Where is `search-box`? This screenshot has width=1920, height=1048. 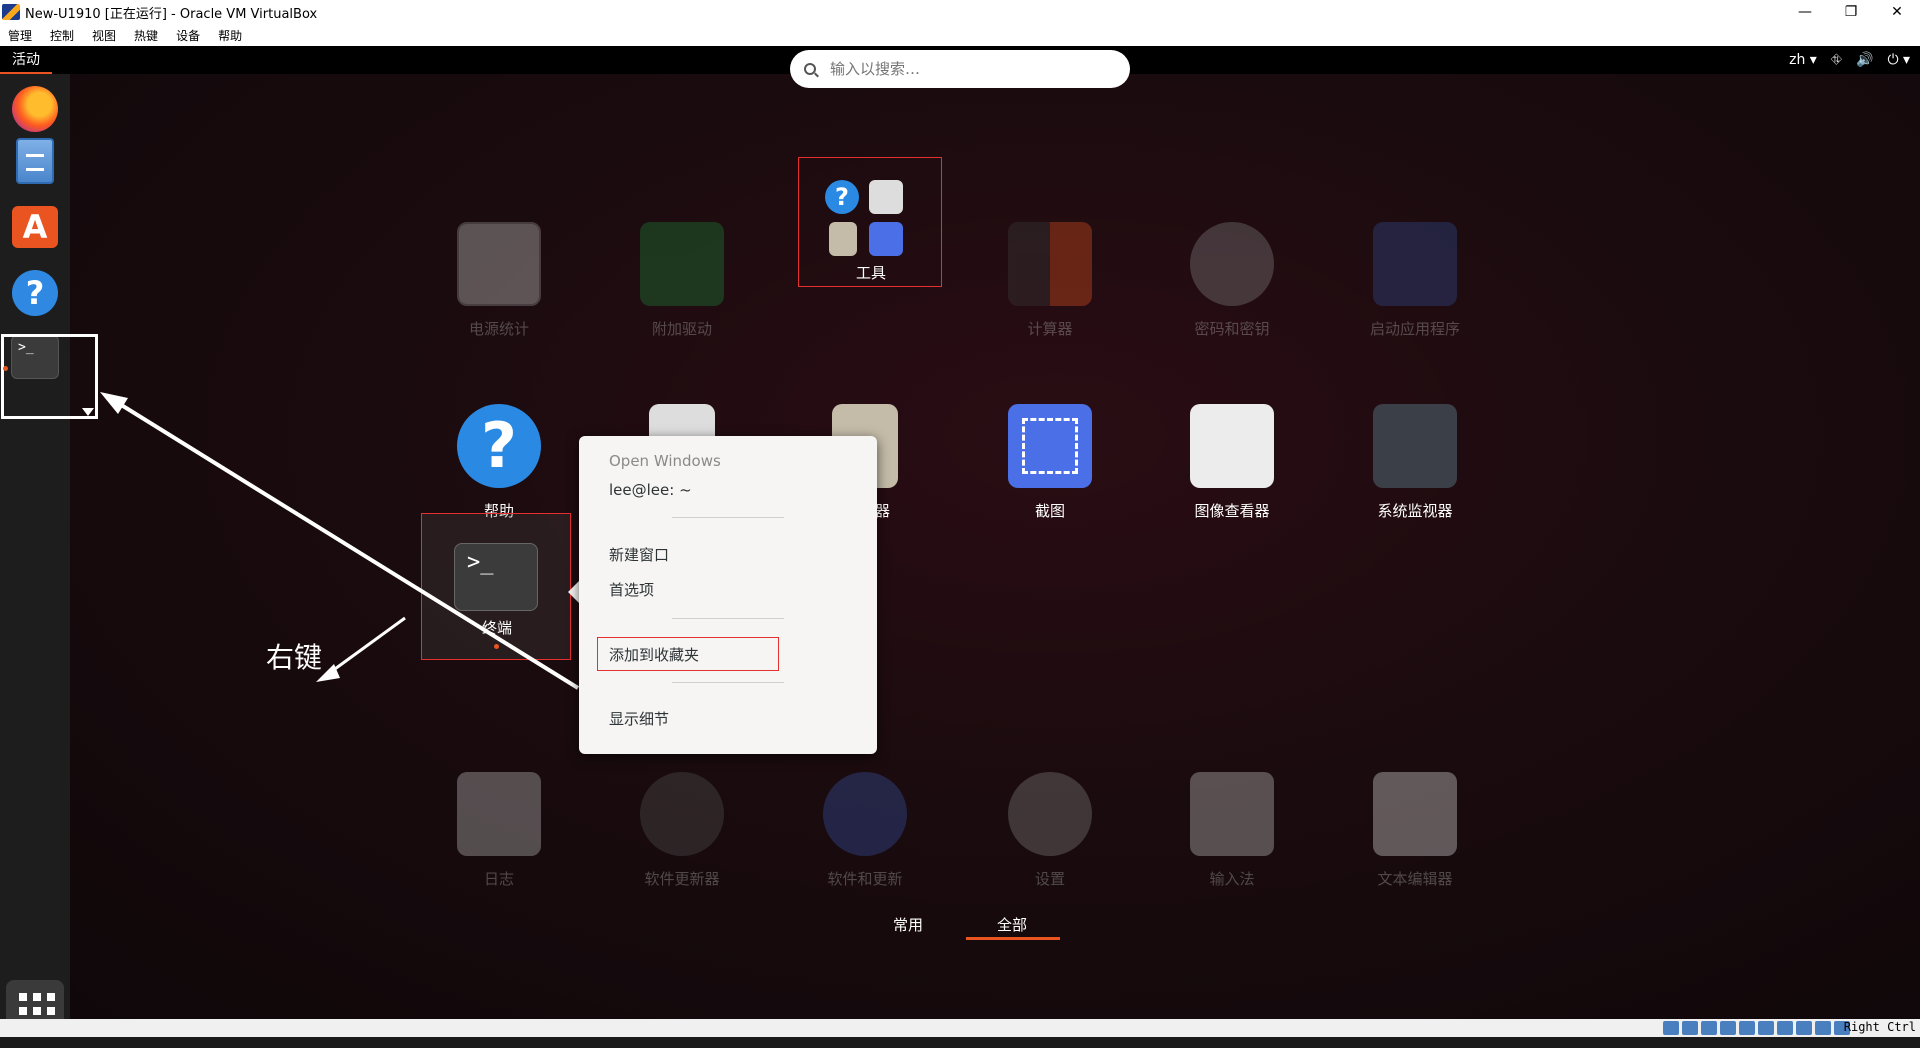
search-box is located at coordinates (960, 69).